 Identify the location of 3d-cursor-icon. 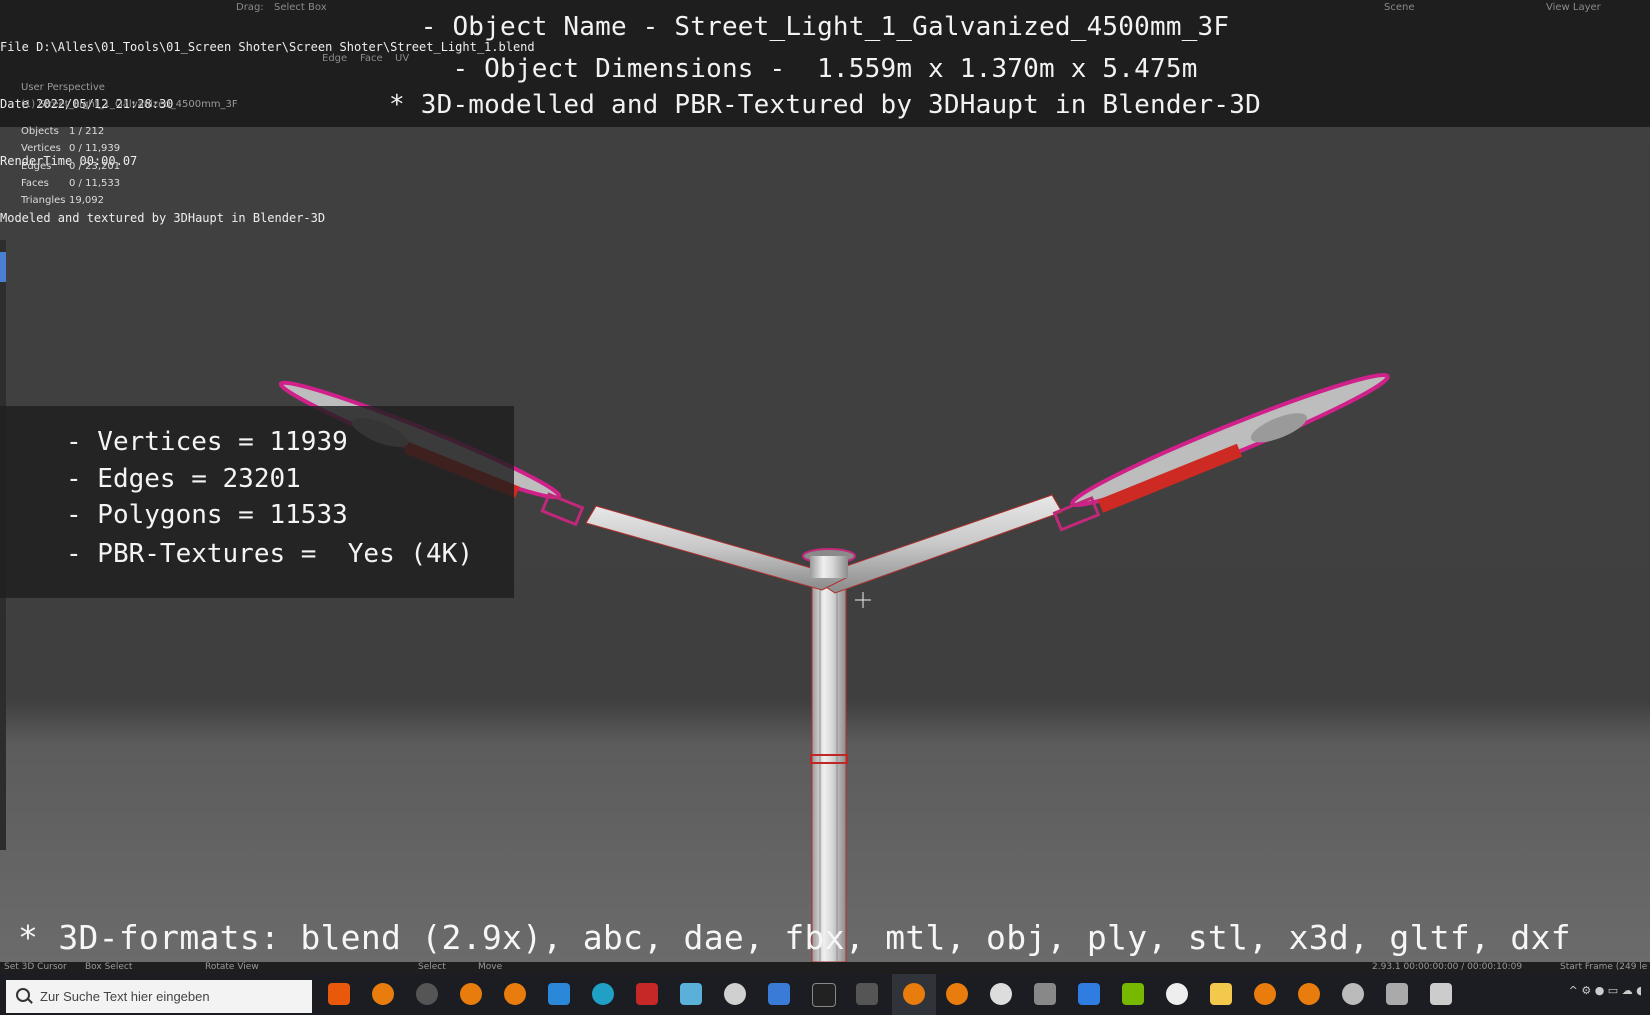
(863, 600).